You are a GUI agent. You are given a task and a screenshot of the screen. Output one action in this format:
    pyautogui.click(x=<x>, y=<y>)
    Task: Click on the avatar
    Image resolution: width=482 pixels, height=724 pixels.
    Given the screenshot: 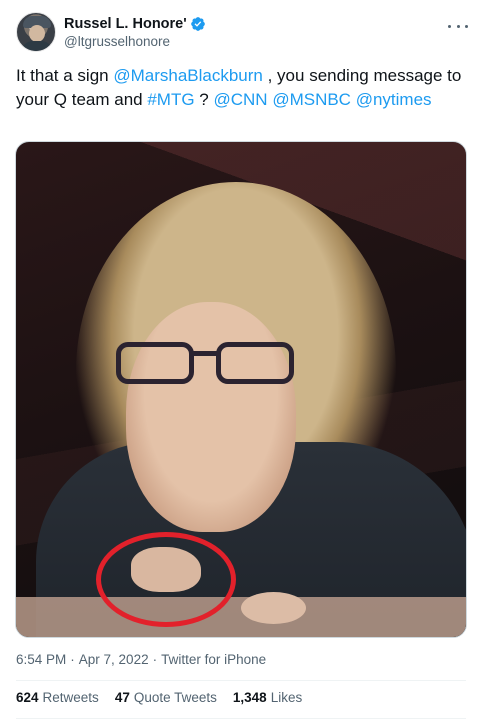 What is the action you would take?
    pyautogui.click(x=36, y=32)
    